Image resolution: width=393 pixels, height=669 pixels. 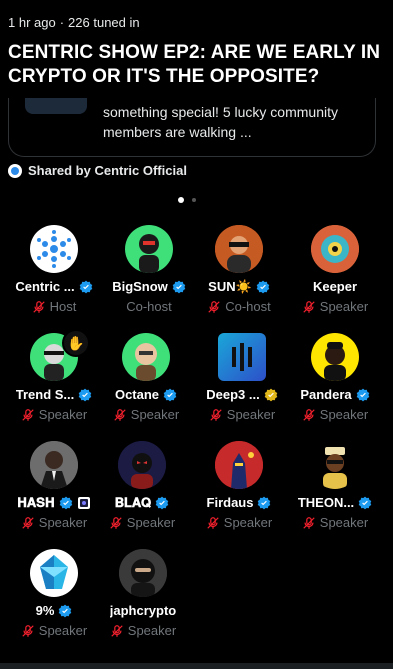 What do you see at coordinates (230, 502) in the screenshot?
I see `speaker-name: Firdaus` at bounding box center [230, 502].